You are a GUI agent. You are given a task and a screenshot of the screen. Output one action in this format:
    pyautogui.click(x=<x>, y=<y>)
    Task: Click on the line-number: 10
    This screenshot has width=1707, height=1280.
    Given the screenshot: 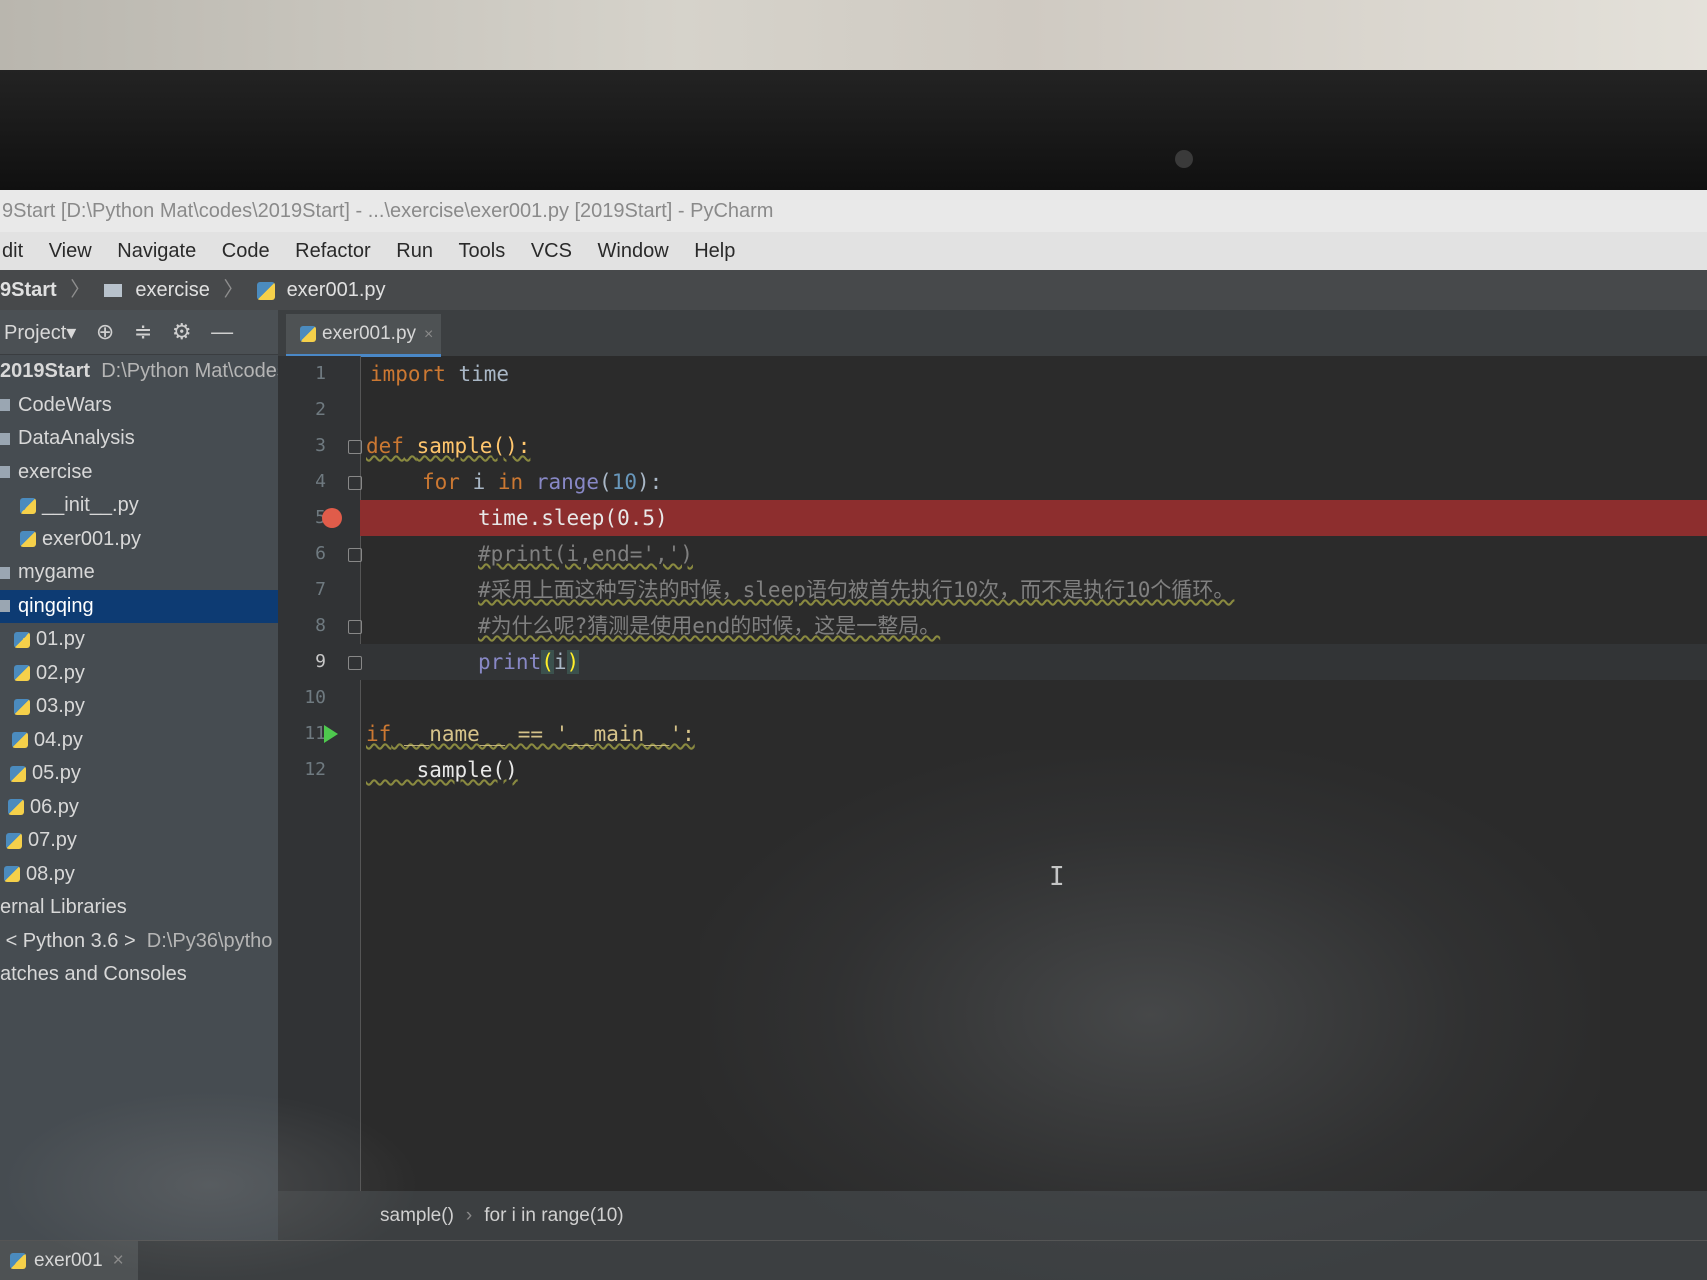 What is the action you would take?
    pyautogui.click(x=315, y=697)
    